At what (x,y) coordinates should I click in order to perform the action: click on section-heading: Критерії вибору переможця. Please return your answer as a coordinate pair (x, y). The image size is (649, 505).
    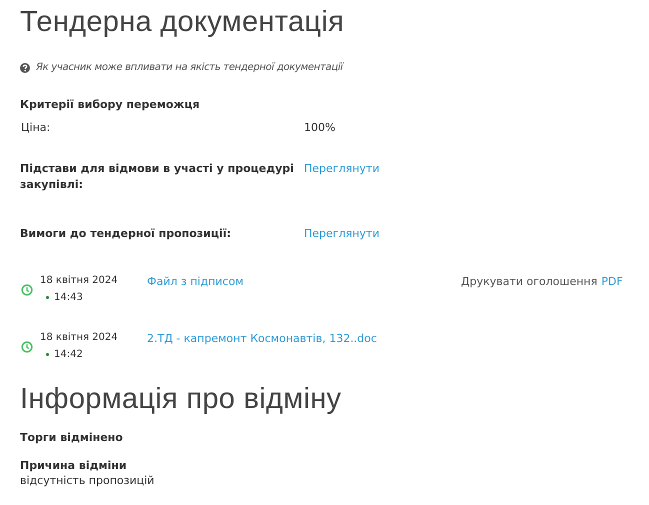
    Looking at the image, I should click on (110, 104).